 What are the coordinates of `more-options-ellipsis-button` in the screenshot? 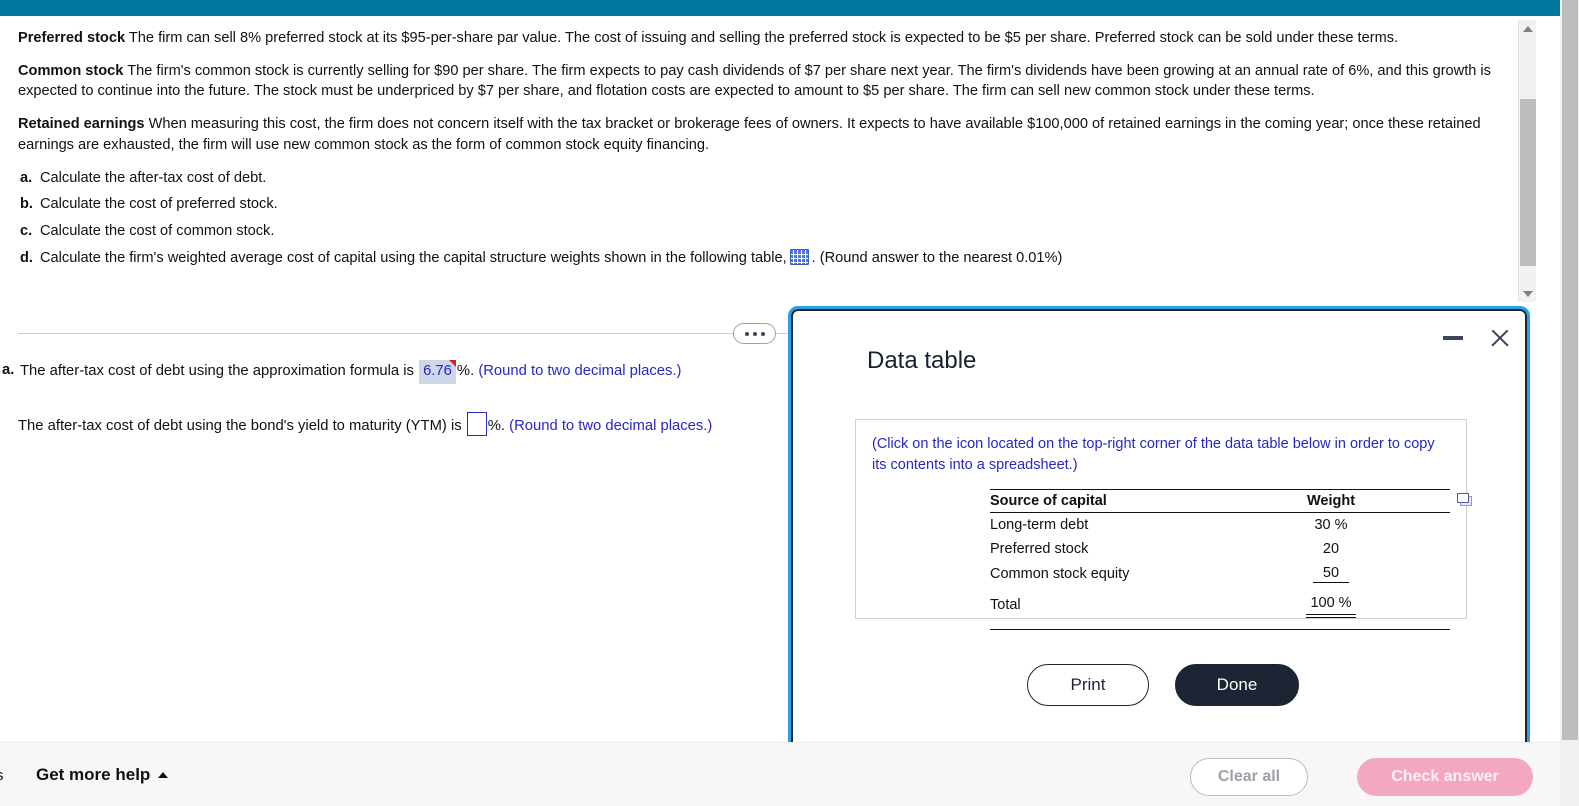 It's located at (754, 333).